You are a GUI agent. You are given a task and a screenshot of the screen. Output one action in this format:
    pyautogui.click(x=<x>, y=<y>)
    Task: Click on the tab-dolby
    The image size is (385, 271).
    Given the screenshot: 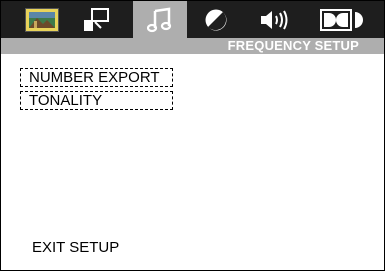 What is the action you would take?
    pyautogui.click(x=342, y=19)
    